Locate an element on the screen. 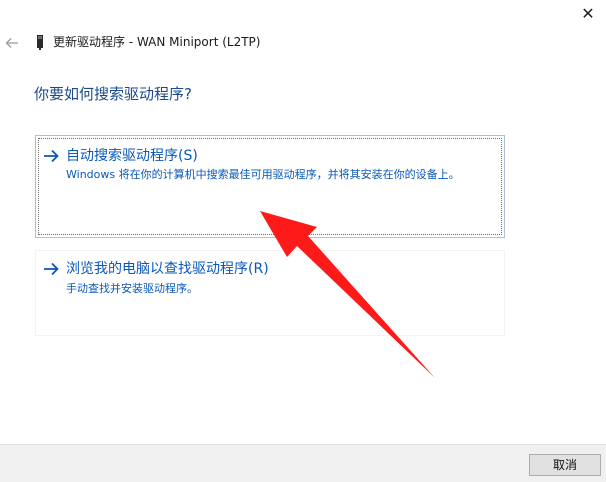 This screenshot has width=606, height=482. option-browse-computer: 浏览我的电脑以查找驱动程序(R) 手动查找并安装驱动程序。 is located at coordinates (270, 293).